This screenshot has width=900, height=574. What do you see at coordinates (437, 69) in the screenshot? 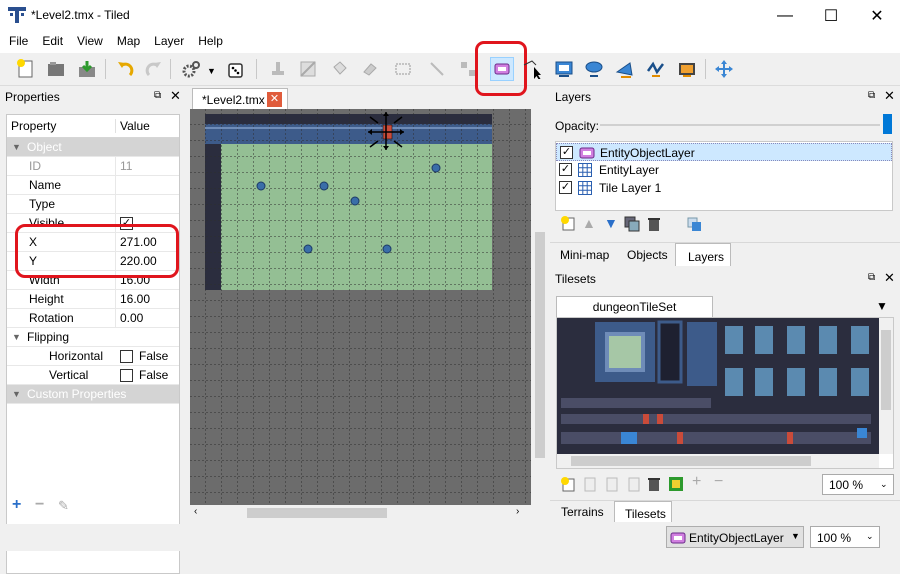
I see `magic-wand-button` at bounding box center [437, 69].